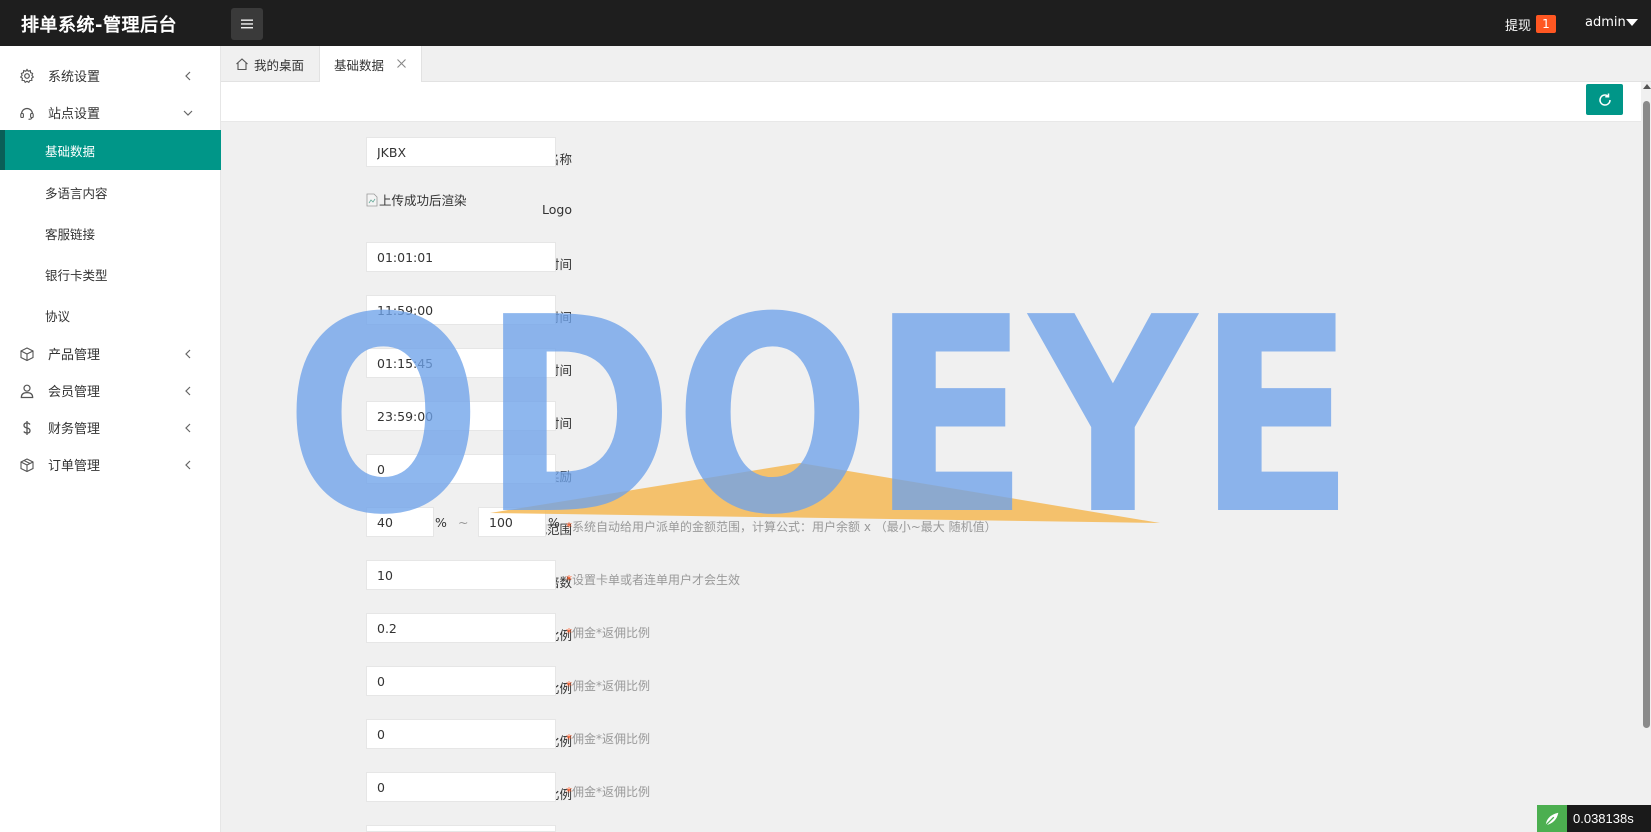 The height and width of the screenshot is (832, 1651). Describe the element at coordinates (76, 275) in the screenshot. I see `sidebar-item-label: 银行卡类型` at that location.